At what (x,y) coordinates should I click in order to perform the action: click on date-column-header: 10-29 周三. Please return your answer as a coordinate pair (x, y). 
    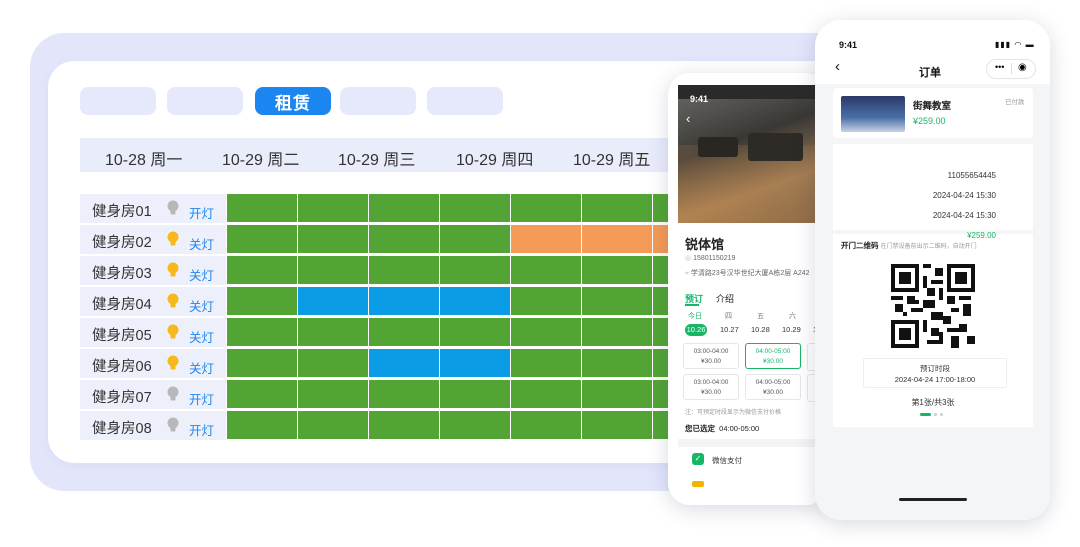
    Looking at the image, I should click on (377, 160).